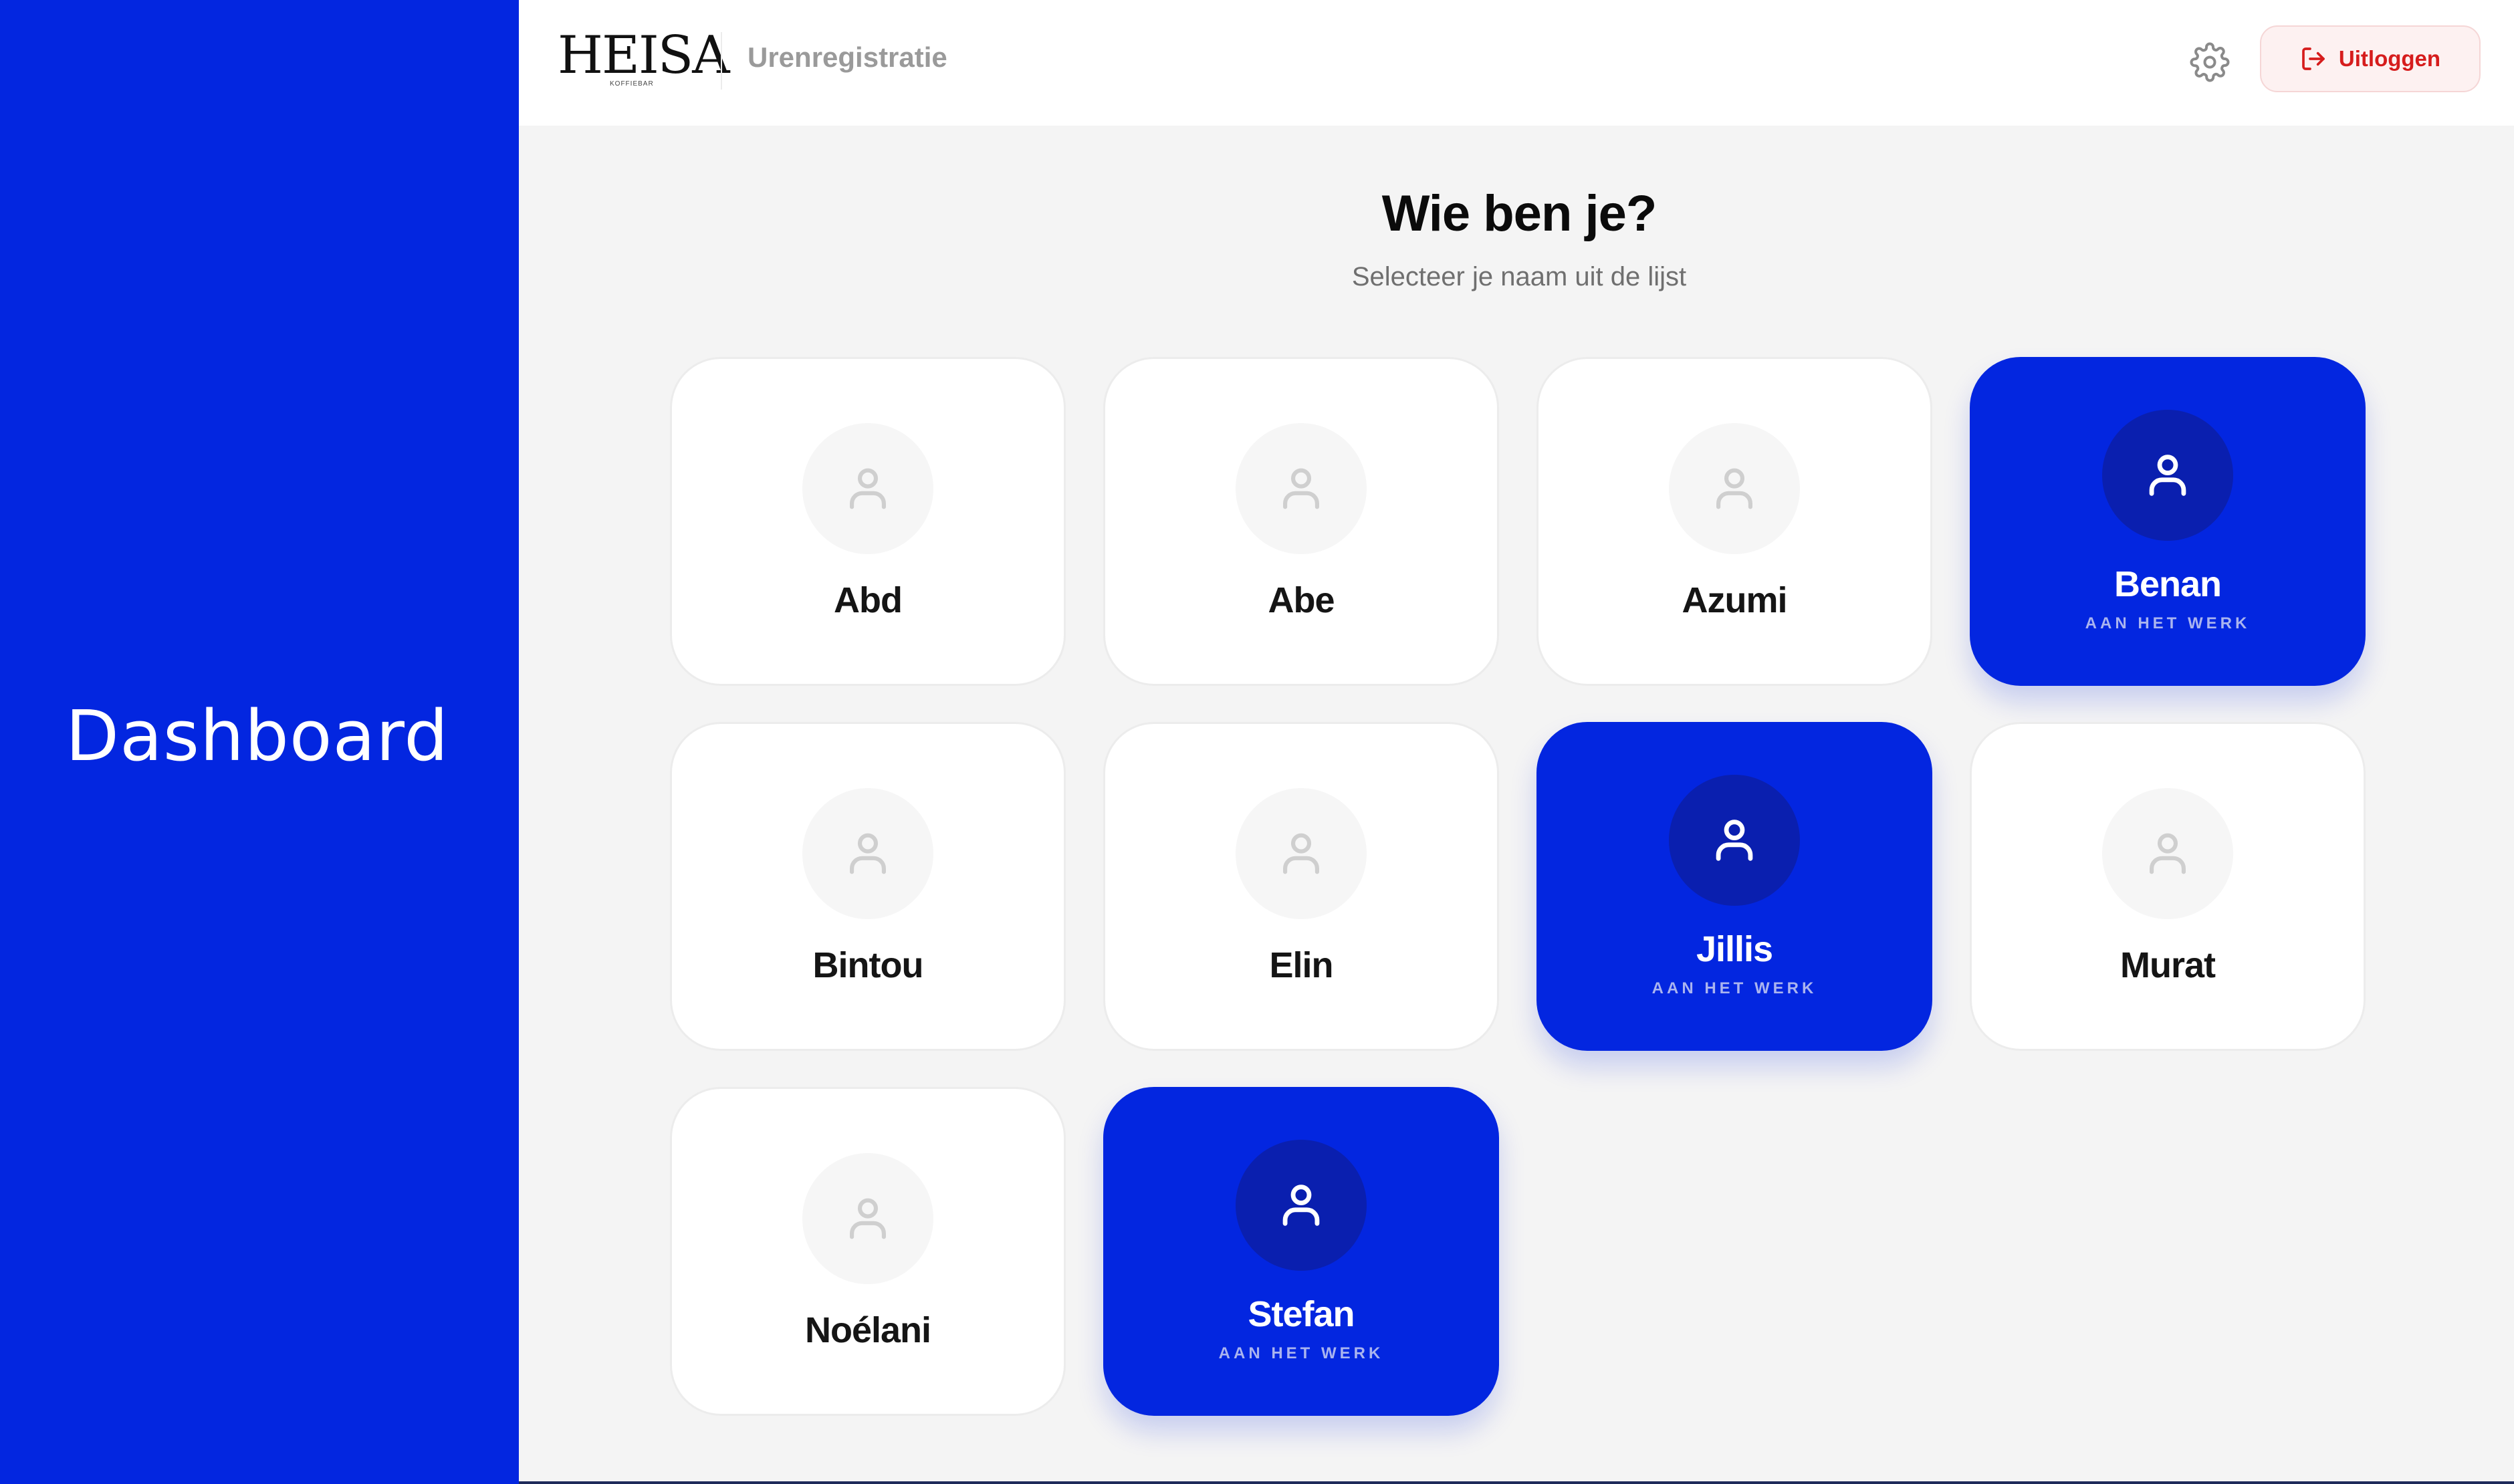  Describe the element at coordinates (1301, 1314) in the screenshot. I see `employee-name: Stefan` at that location.